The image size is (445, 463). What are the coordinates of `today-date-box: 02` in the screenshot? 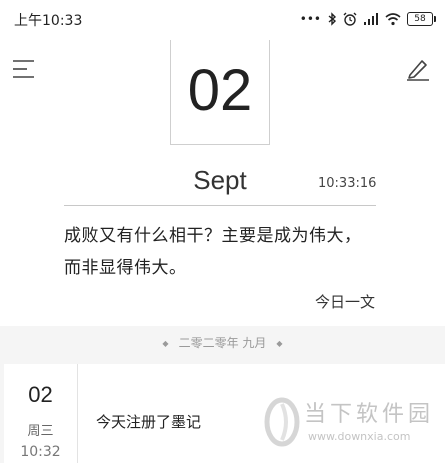 It's located at (220, 92).